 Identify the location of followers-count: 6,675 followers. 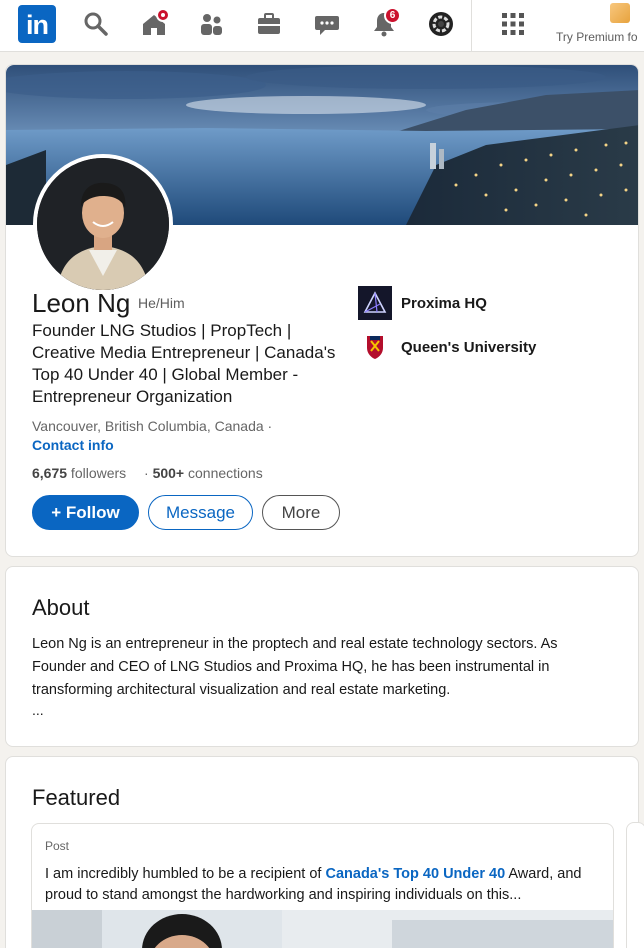
(79, 473).